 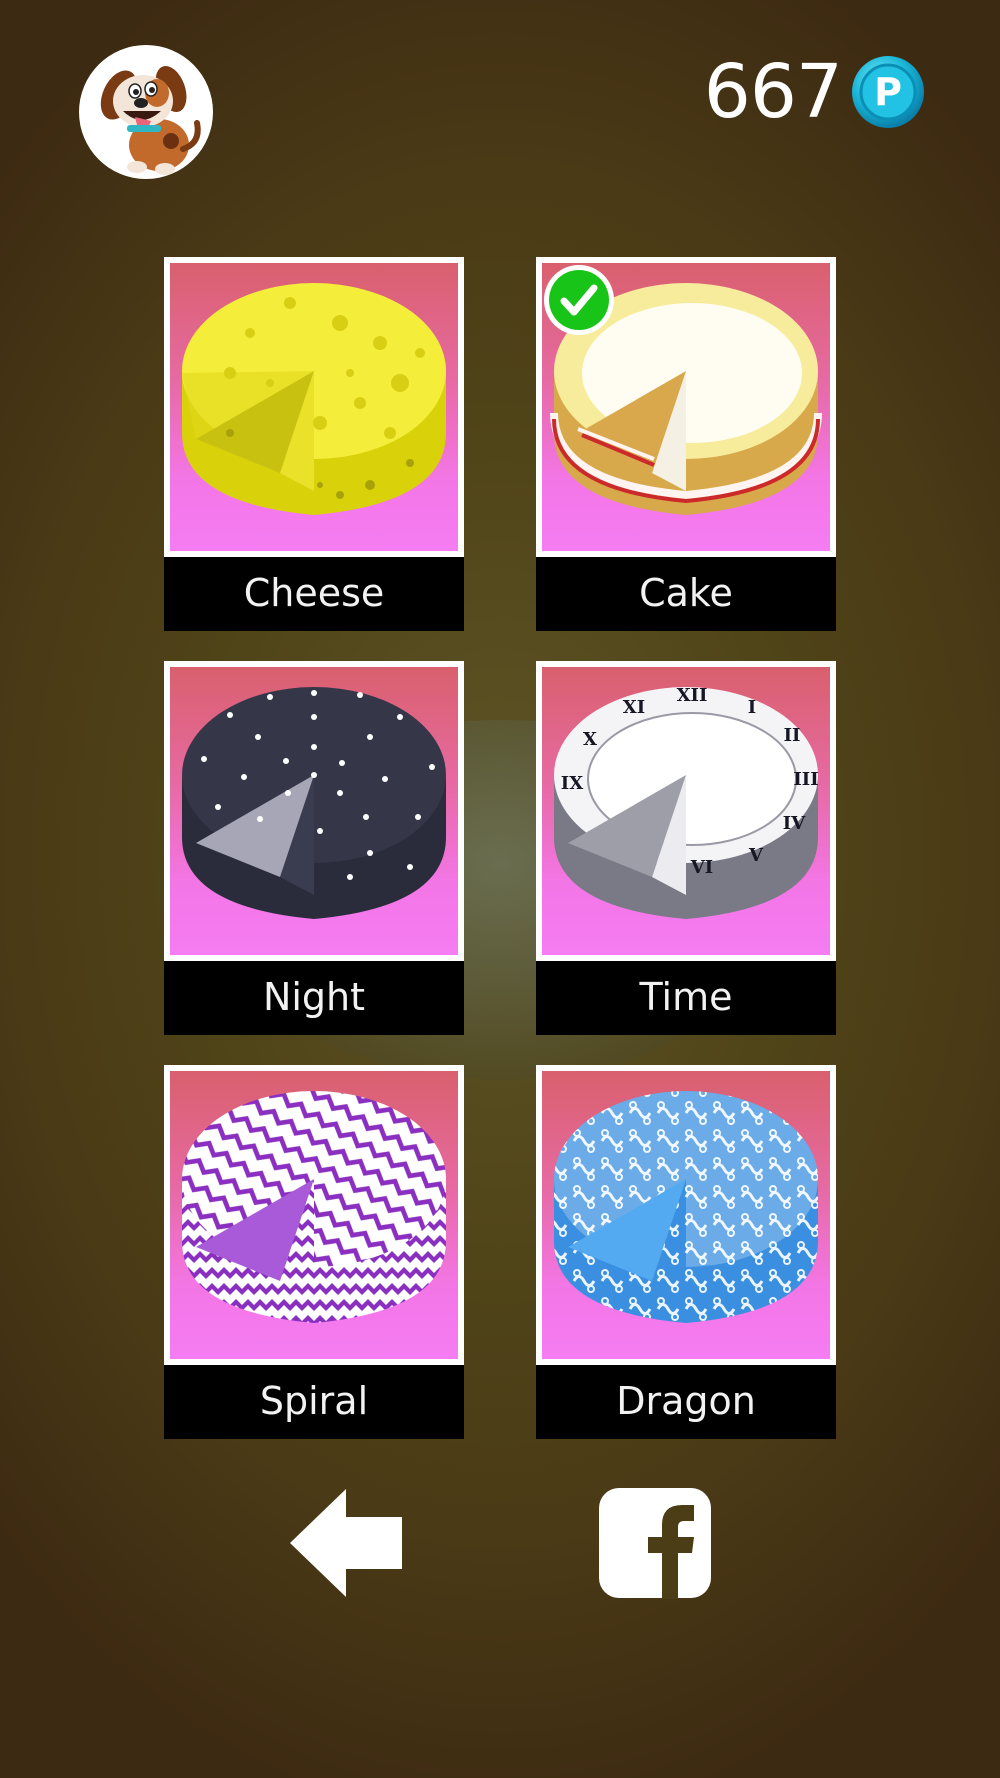 What do you see at coordinates (314, 399) in the screenshot?
I see `cheese-cake-icon` at bounding box center [314, 399].